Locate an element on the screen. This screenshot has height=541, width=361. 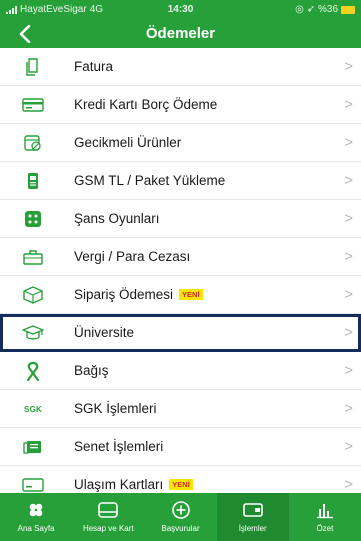
chevron-left-icon is located at coordinates (25, 34).